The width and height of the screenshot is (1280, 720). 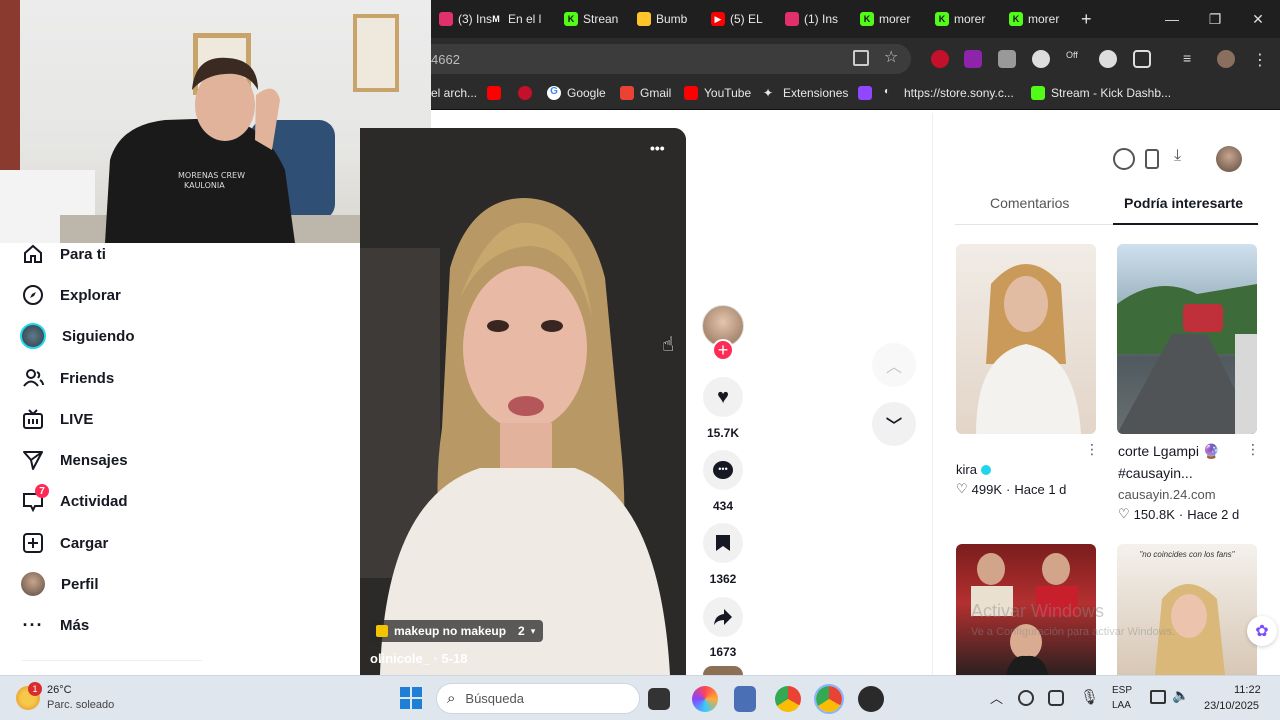 What do you see at coordinates (871, 699) in the screenshot?
I see `obs-icon` at bounding box center [871, 699].